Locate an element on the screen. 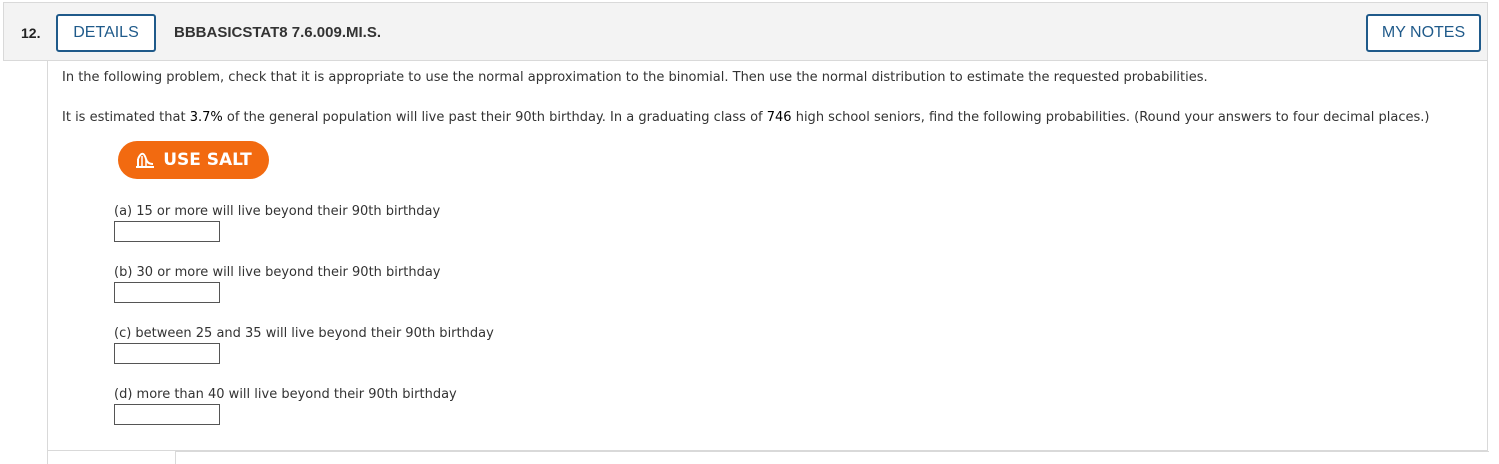 This screenshot has width=1499, height=464. percent-value: 3.7% is located at coordinates (206, 117).